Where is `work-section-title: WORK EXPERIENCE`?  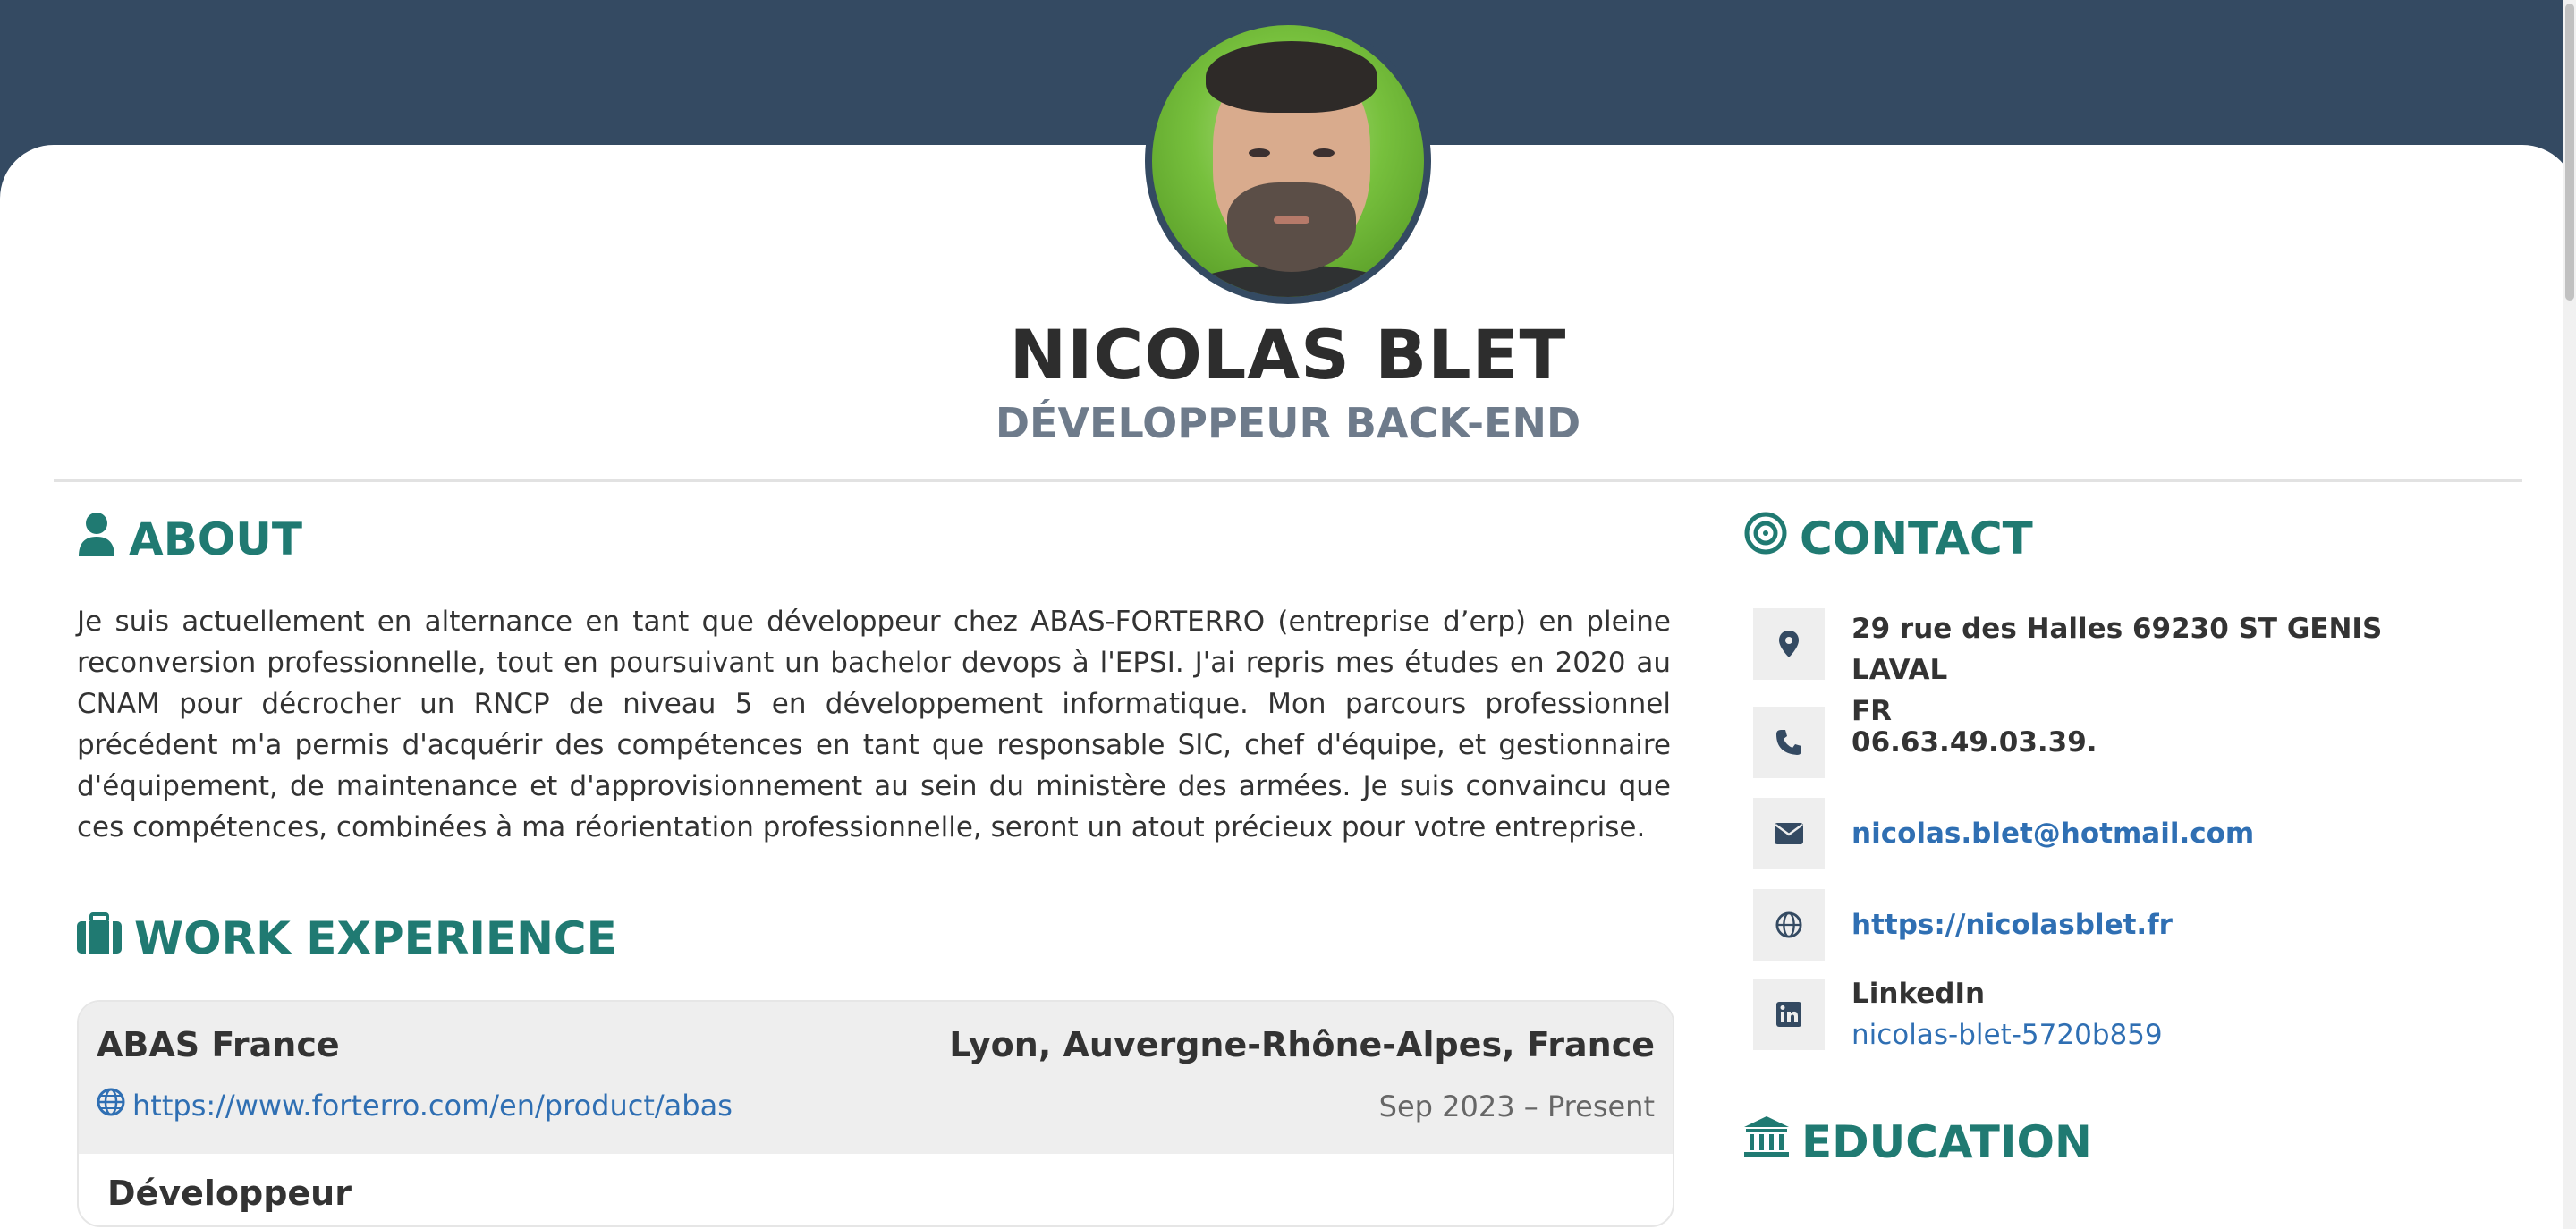
work-section-title: WORK EXPERIENCE is located at coordinates (347, 938).